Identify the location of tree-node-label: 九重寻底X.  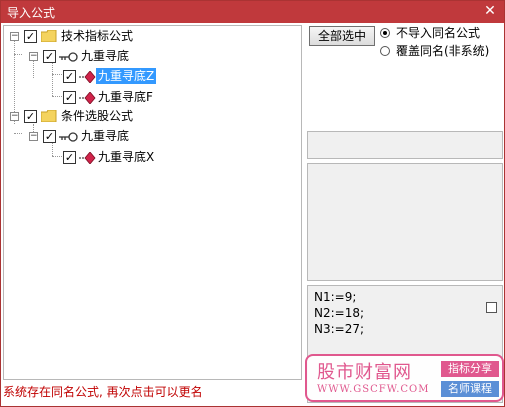
(126, 157).